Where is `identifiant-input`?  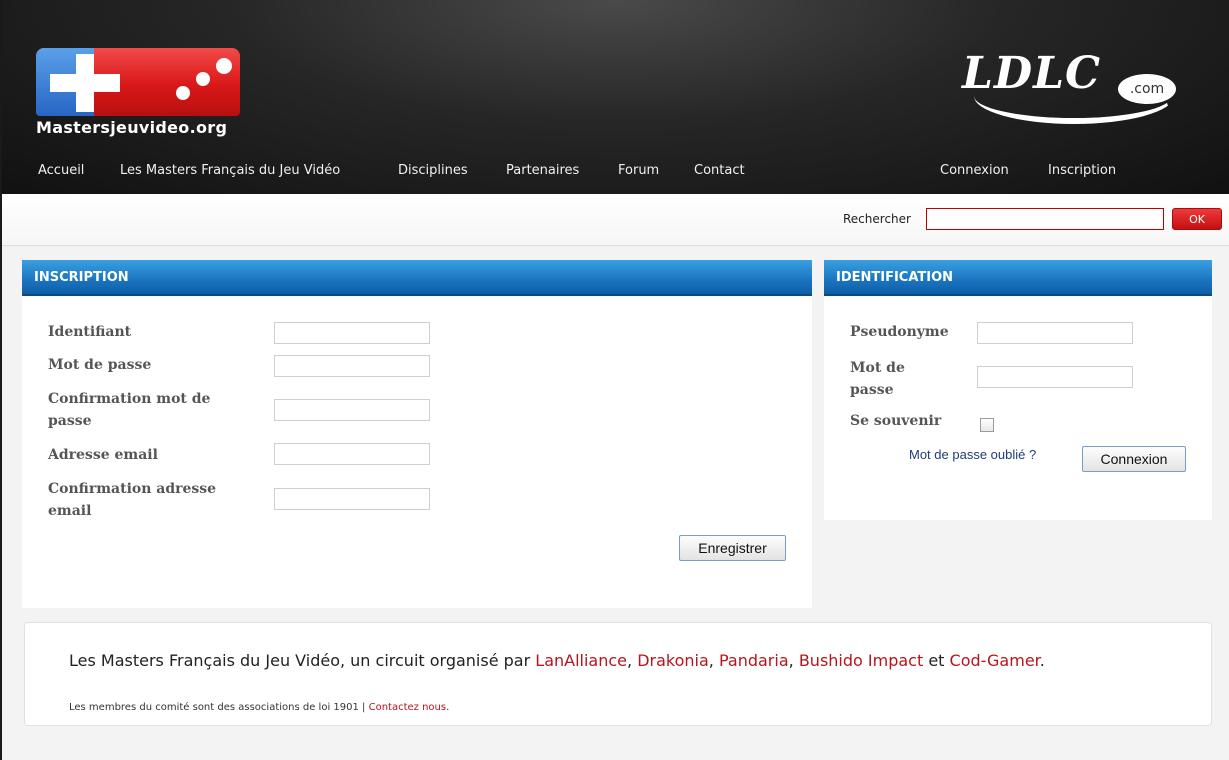 identifiant-input is located at coordinates (352, 333).